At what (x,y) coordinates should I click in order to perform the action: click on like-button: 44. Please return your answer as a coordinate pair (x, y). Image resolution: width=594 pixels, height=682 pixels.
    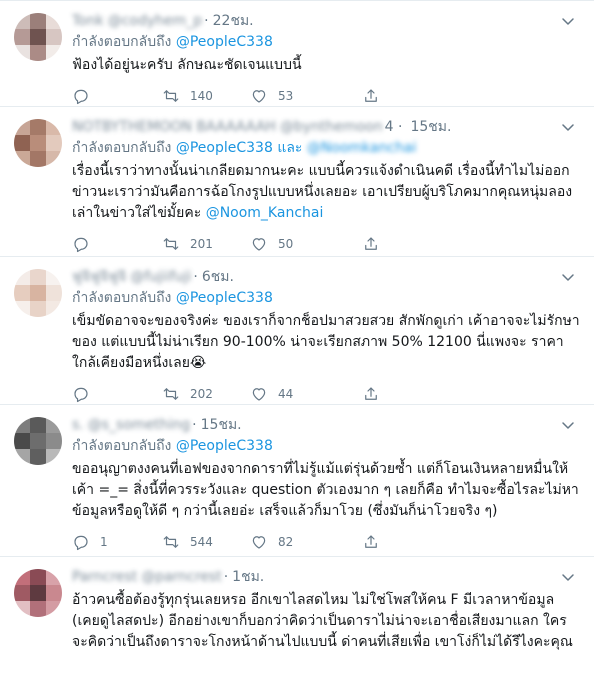
    Looking at the image, I should click on (306, 394).